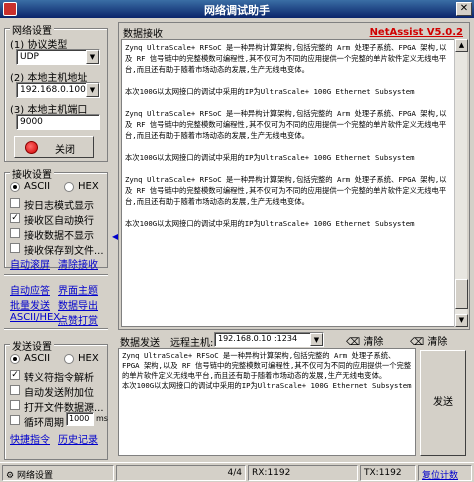 Image resolution: width=474 pixels, height=482 pixels. What do you see at coordinates (373, 342) in the screenshot?
I see `clear-send-left-label: 清除` at bounding box center [373, 342].